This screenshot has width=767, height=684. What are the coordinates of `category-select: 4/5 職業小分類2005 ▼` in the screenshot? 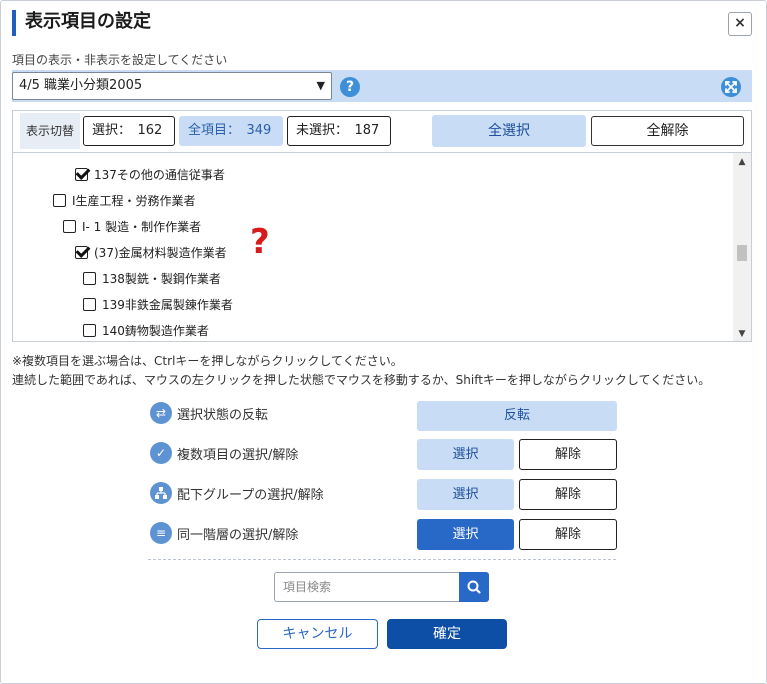 It's located at (172, 86).